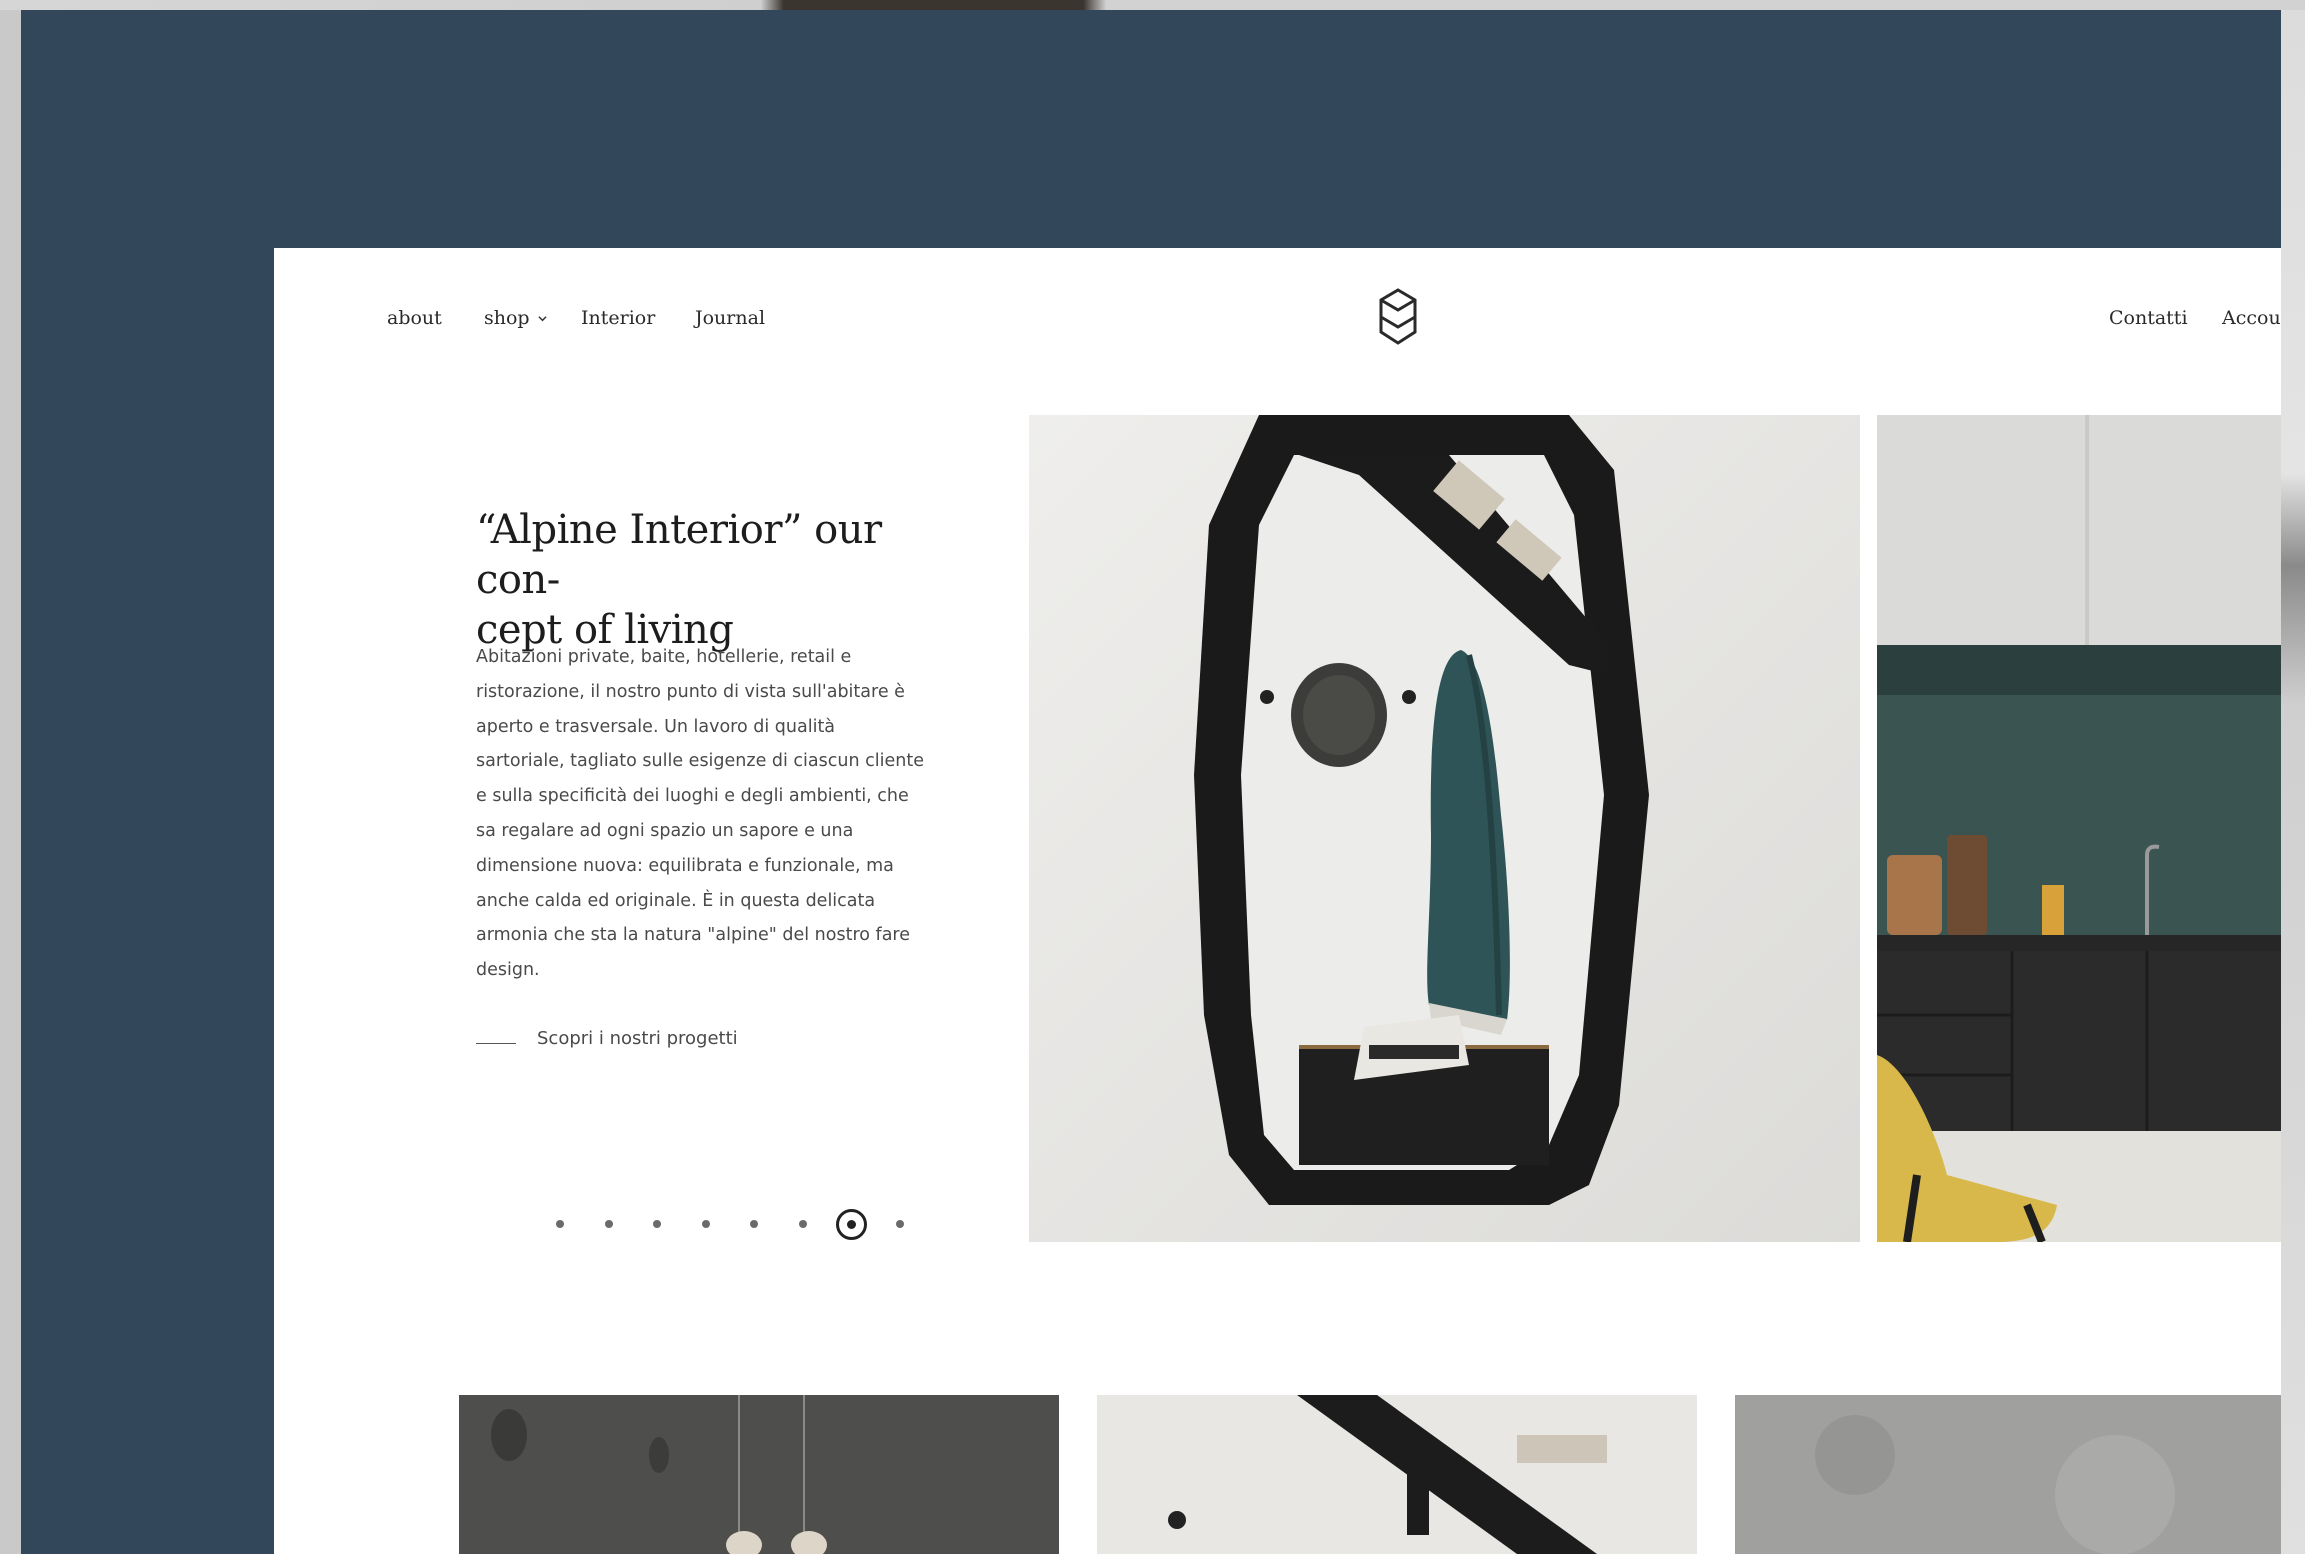 This screenshot has width=2305, height=1554. What do you see at coordinates (542, 318) in the screenshot?
I see `chevron-down-icon` at bounding box center [542, 318].